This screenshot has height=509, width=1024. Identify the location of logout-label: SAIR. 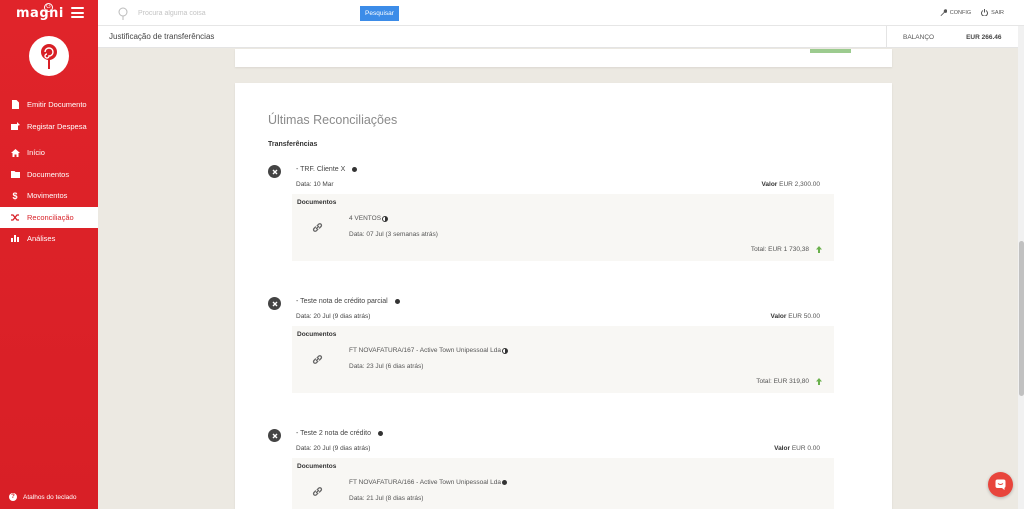
(997, 12).